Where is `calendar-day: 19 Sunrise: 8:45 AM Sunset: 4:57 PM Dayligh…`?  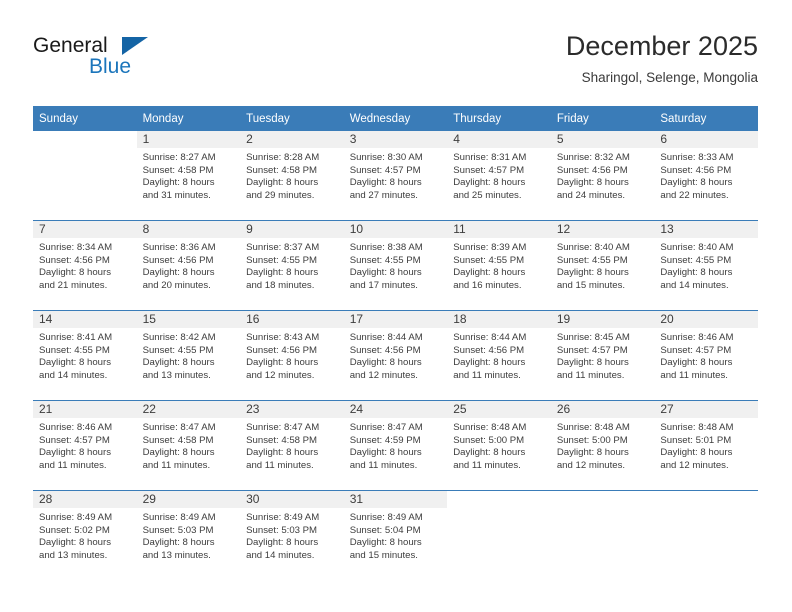
calendar-day: 19 Sunrise: 8:45 AM Sunset: 4:57 PM Dayligh… is located at coordinates (602, 355).